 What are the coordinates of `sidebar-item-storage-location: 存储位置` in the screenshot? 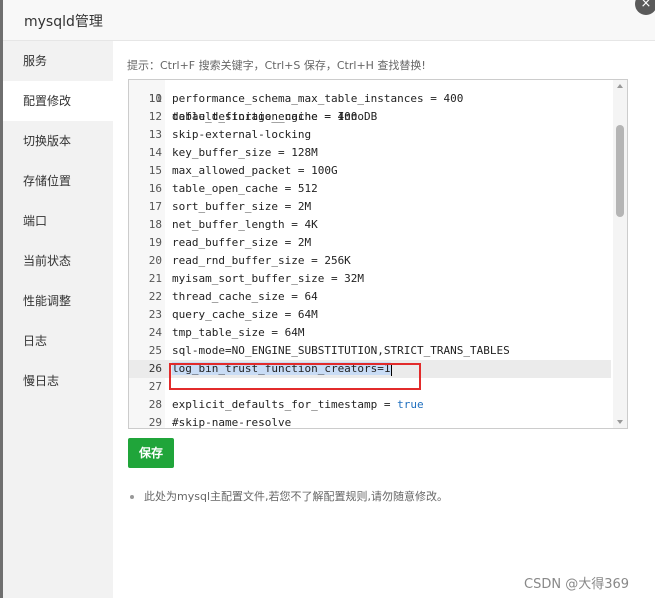 It's located at (58, 181).